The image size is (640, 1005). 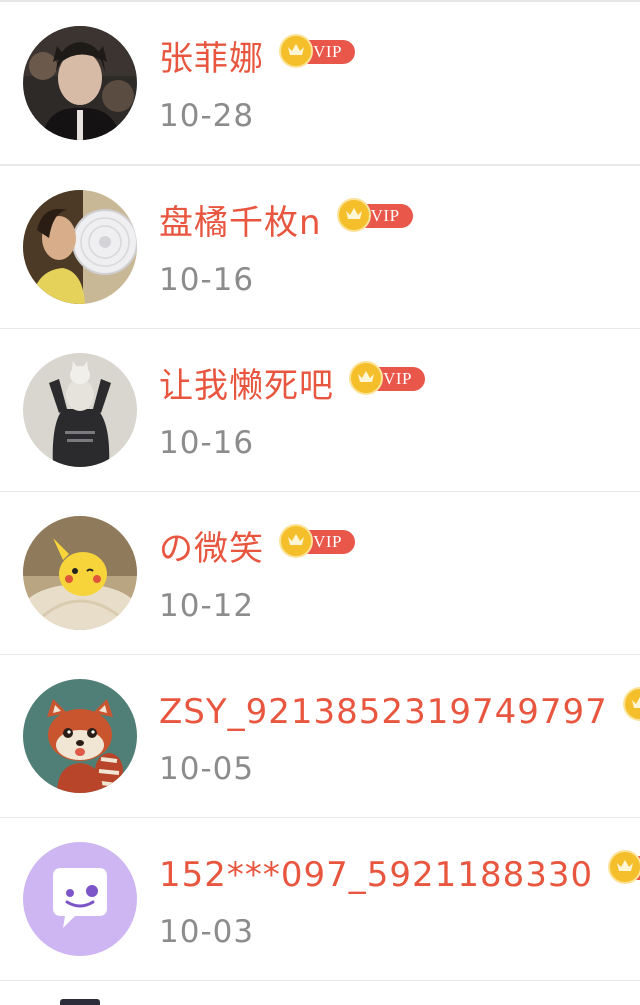 I want to click on name-line: 让我懒死吧 VIP, so click(x=293, y=385).